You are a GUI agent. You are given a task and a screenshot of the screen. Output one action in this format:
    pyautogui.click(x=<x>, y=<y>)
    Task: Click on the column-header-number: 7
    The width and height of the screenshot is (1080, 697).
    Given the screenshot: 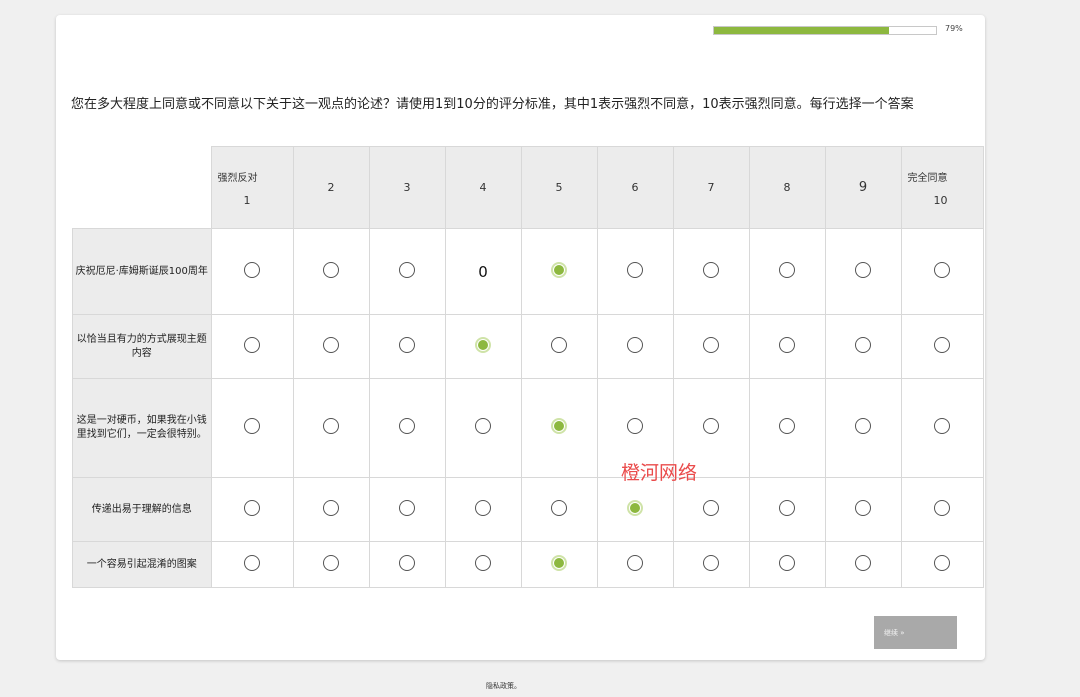 What is the action you would take?
    pyautogui.click(x=711, y=187)
    